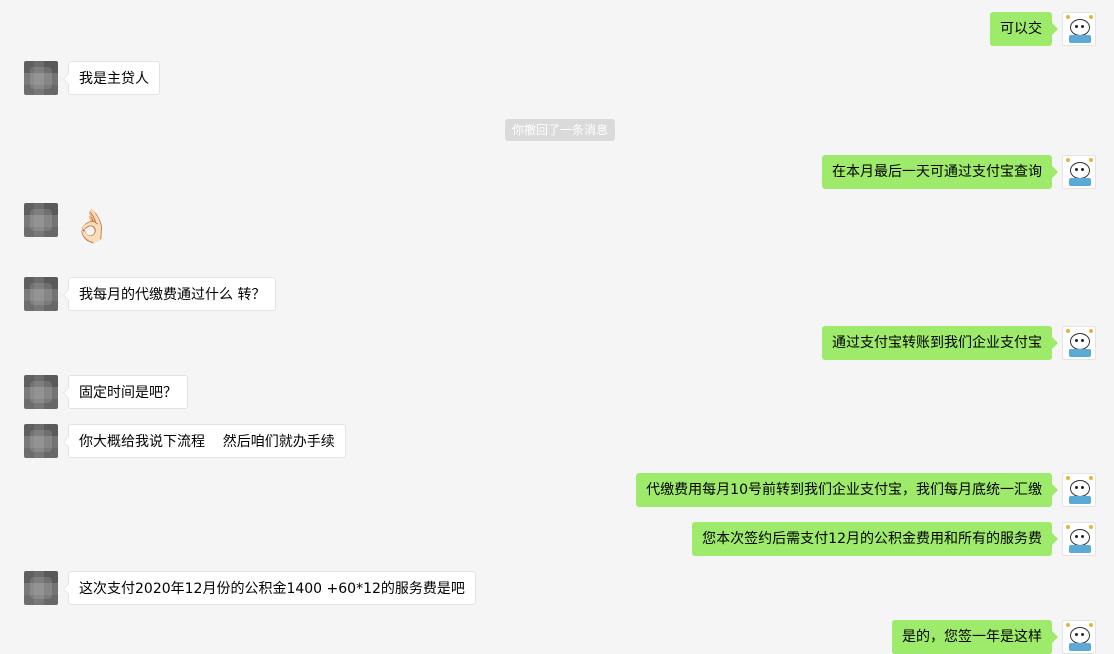 The height and width of the screenshot is (654, 1114). I want to click on message-bubble-received: 你大概给我说下流程 然后咱们就办手续, so click(204, 441).